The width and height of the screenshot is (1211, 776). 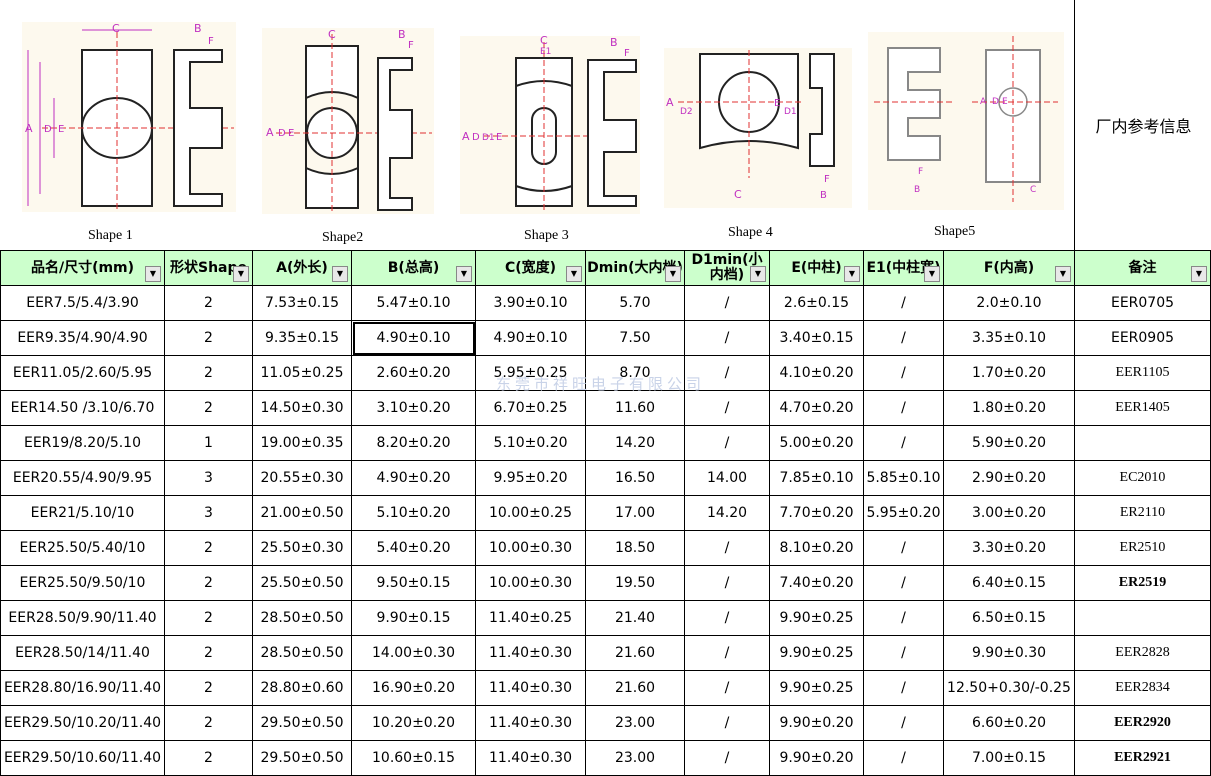 I want to click on cell-a: 29.50±0.50, so click(x=302, y=723).